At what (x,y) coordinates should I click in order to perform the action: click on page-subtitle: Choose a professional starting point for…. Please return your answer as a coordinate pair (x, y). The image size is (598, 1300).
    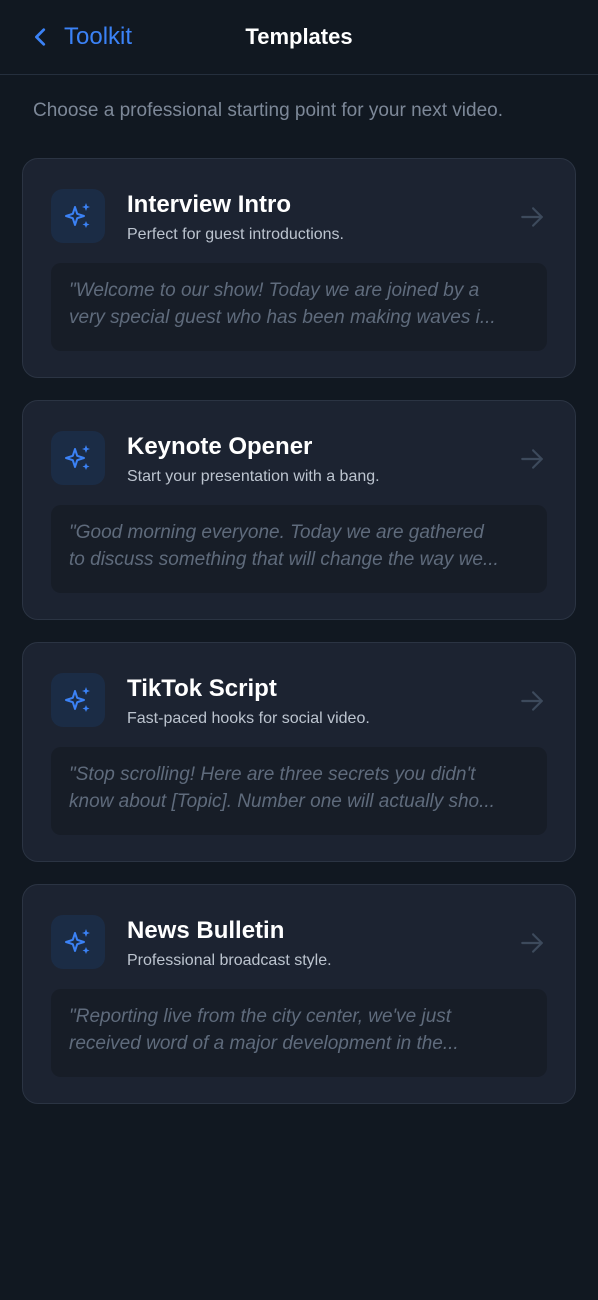
    Looking at the image, I should click on (268, 110).